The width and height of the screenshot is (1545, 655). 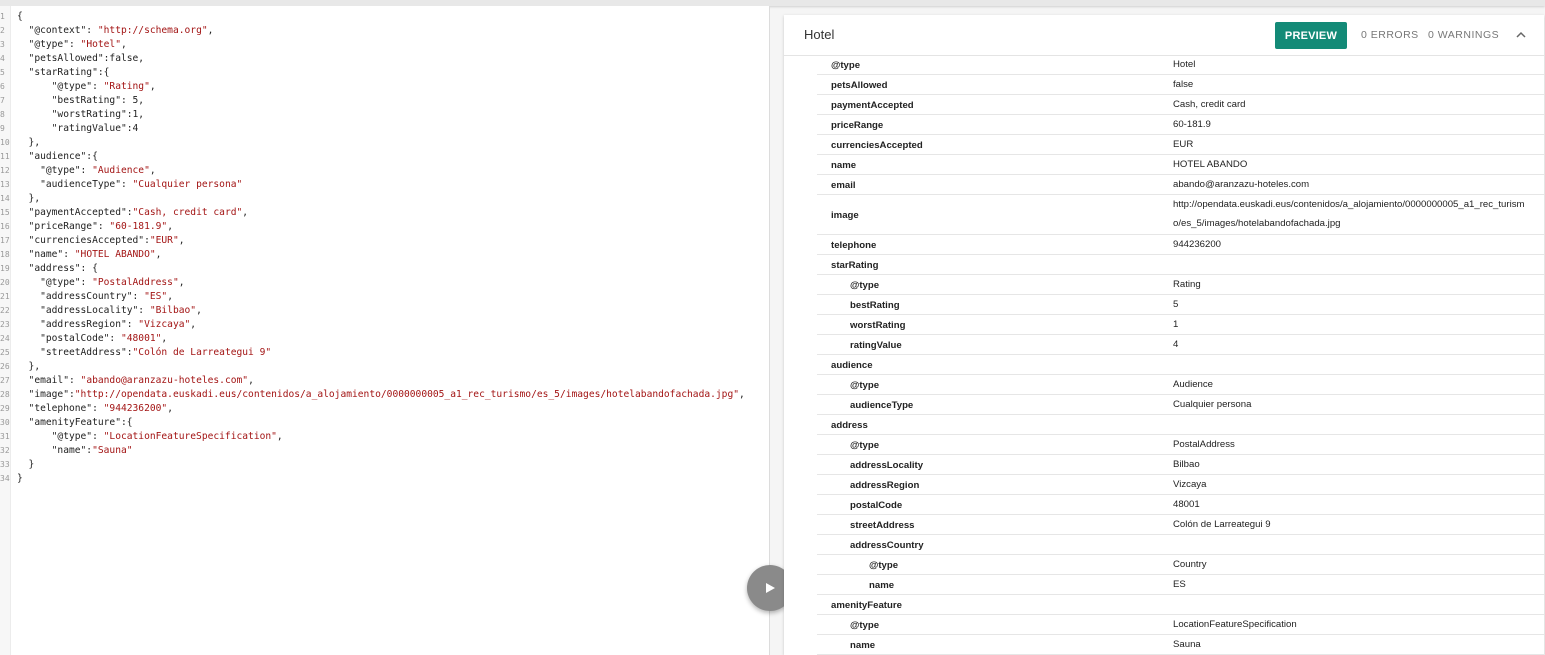 What do you see at coordinates (1164, 35) in the screenshot?
I see `panel-header: Hotel PREVIEW 0 ERRORS 0 WARNINGS` at bounding box center [1164, 35].